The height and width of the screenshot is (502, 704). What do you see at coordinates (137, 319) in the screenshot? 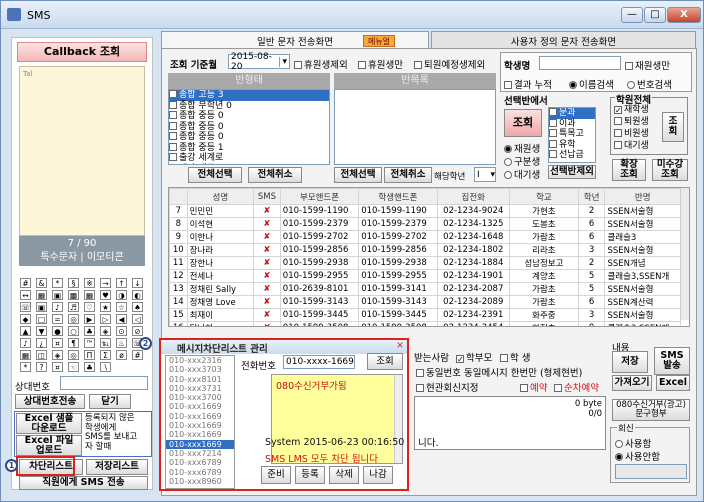
I see `symbol-key: ◁` at bounding box center [137, 319].